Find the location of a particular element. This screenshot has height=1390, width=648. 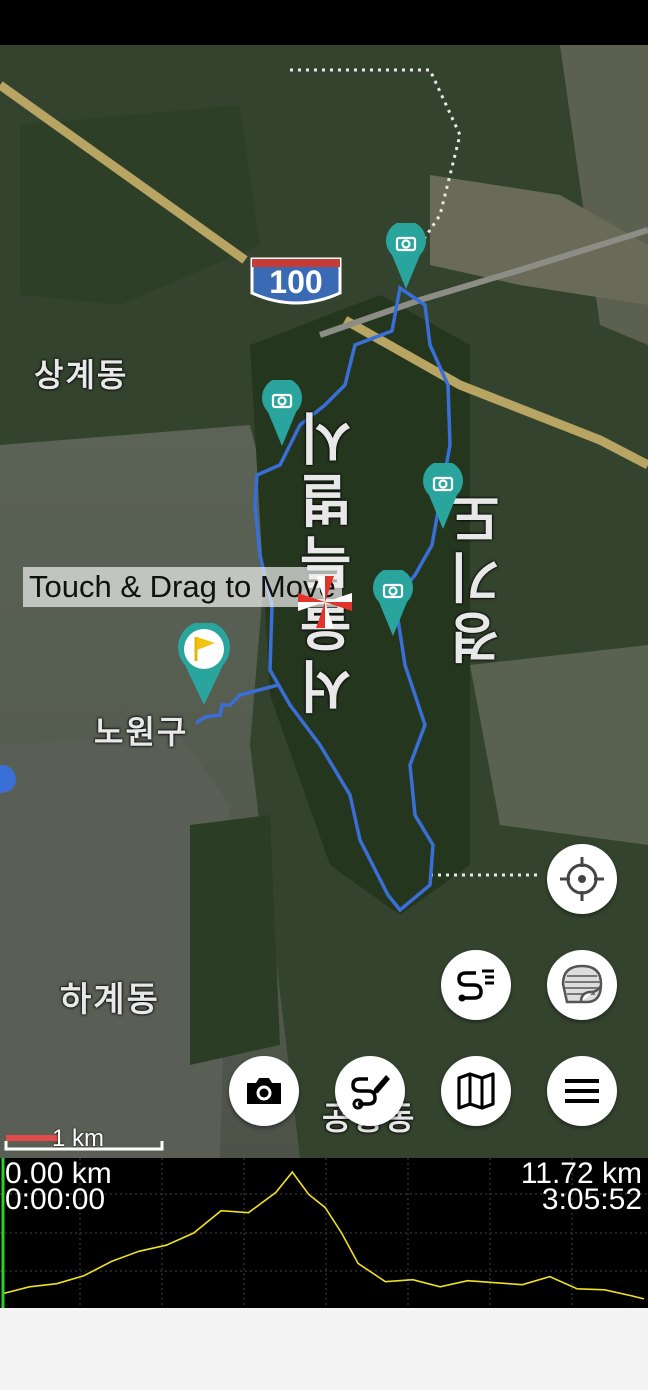

highway-number: 100 is located at coordinates (296, 282).